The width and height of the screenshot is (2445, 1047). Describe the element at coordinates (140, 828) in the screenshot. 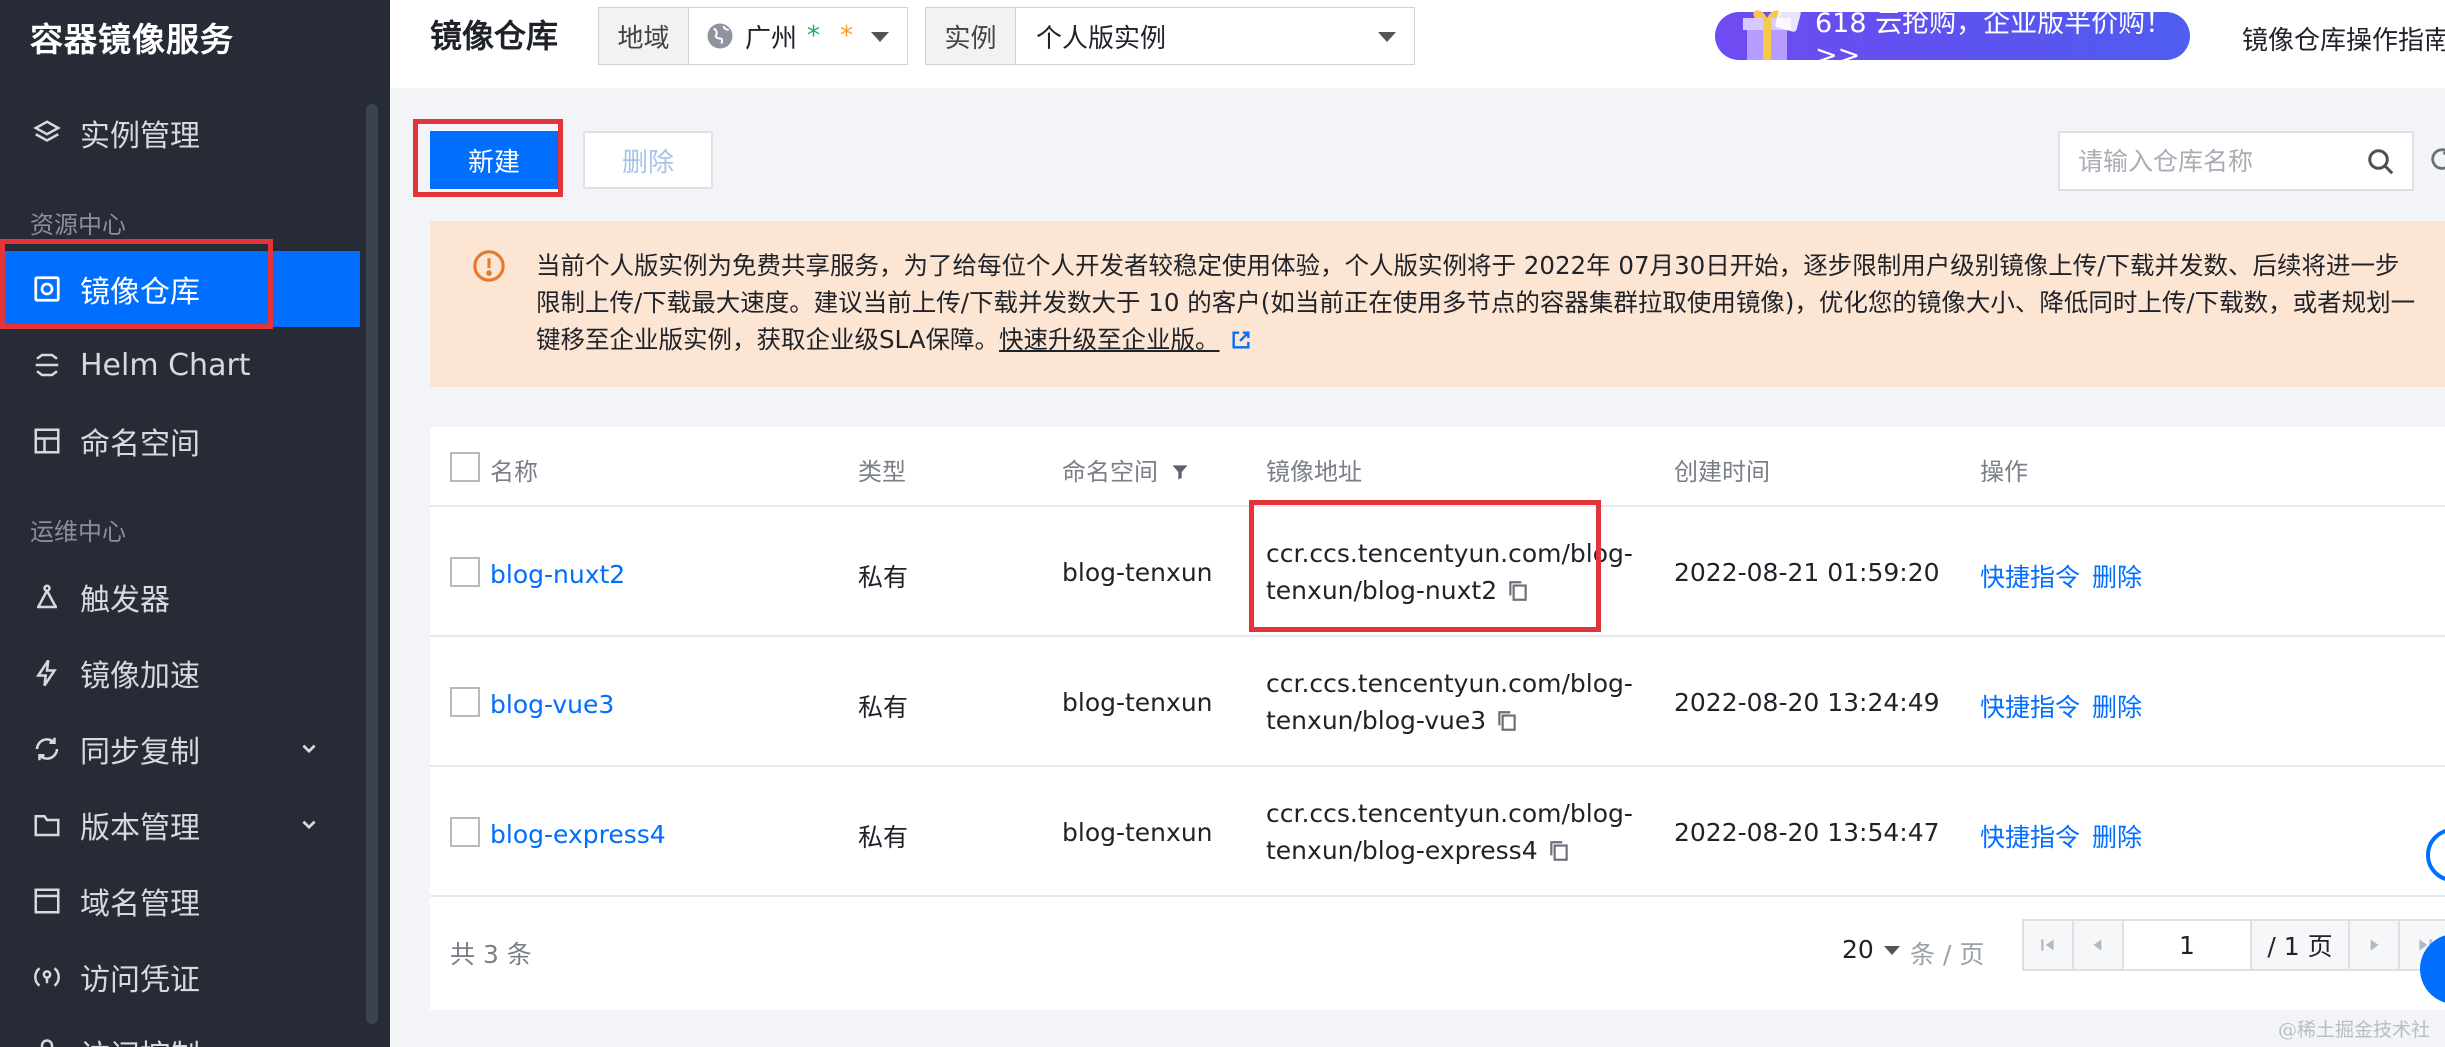

I see `sidebar-item-label: 版本管理` at that location.